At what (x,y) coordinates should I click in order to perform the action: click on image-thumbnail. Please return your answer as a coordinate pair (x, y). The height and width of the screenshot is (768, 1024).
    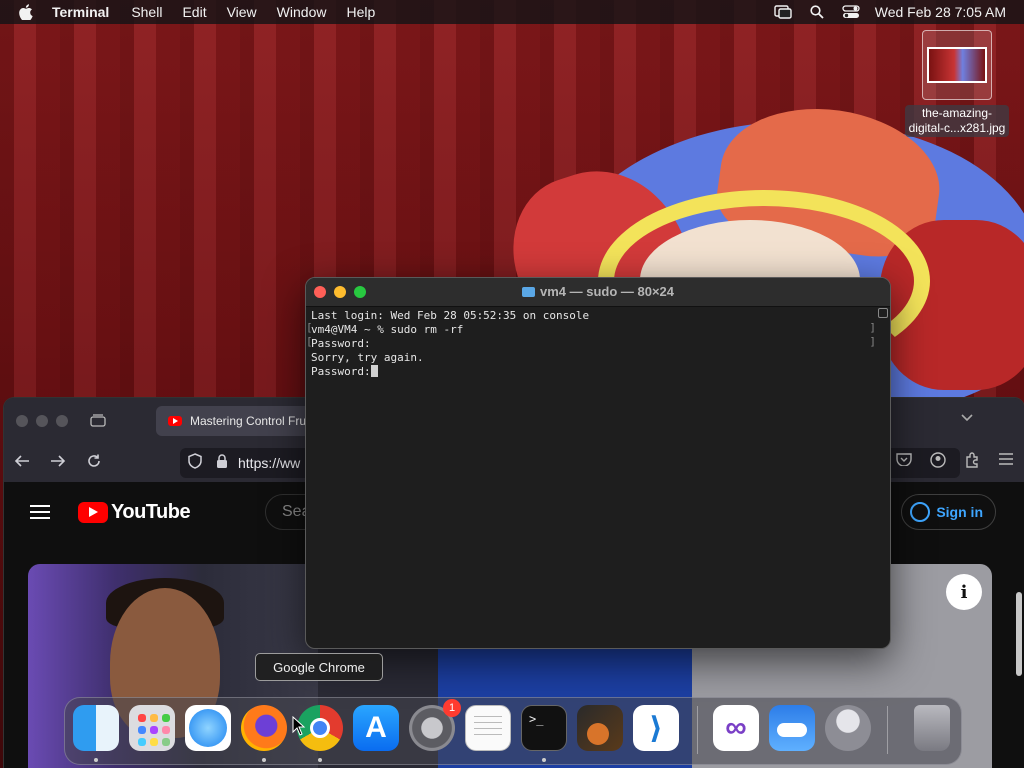
    Looking at the image, I should click on (957, 65).